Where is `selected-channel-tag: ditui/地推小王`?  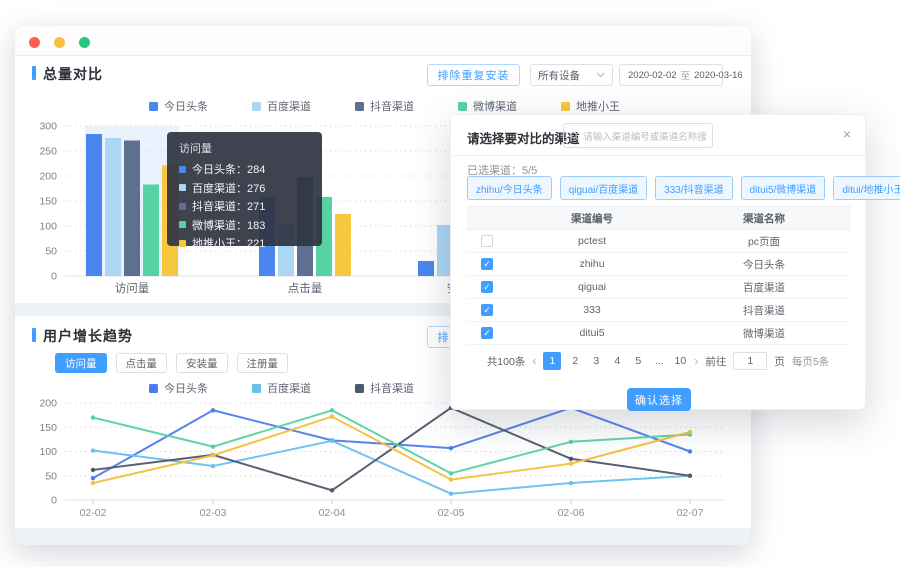 selected-channel-tag: ditui/地推小王 is located at coordinates (866, 188).